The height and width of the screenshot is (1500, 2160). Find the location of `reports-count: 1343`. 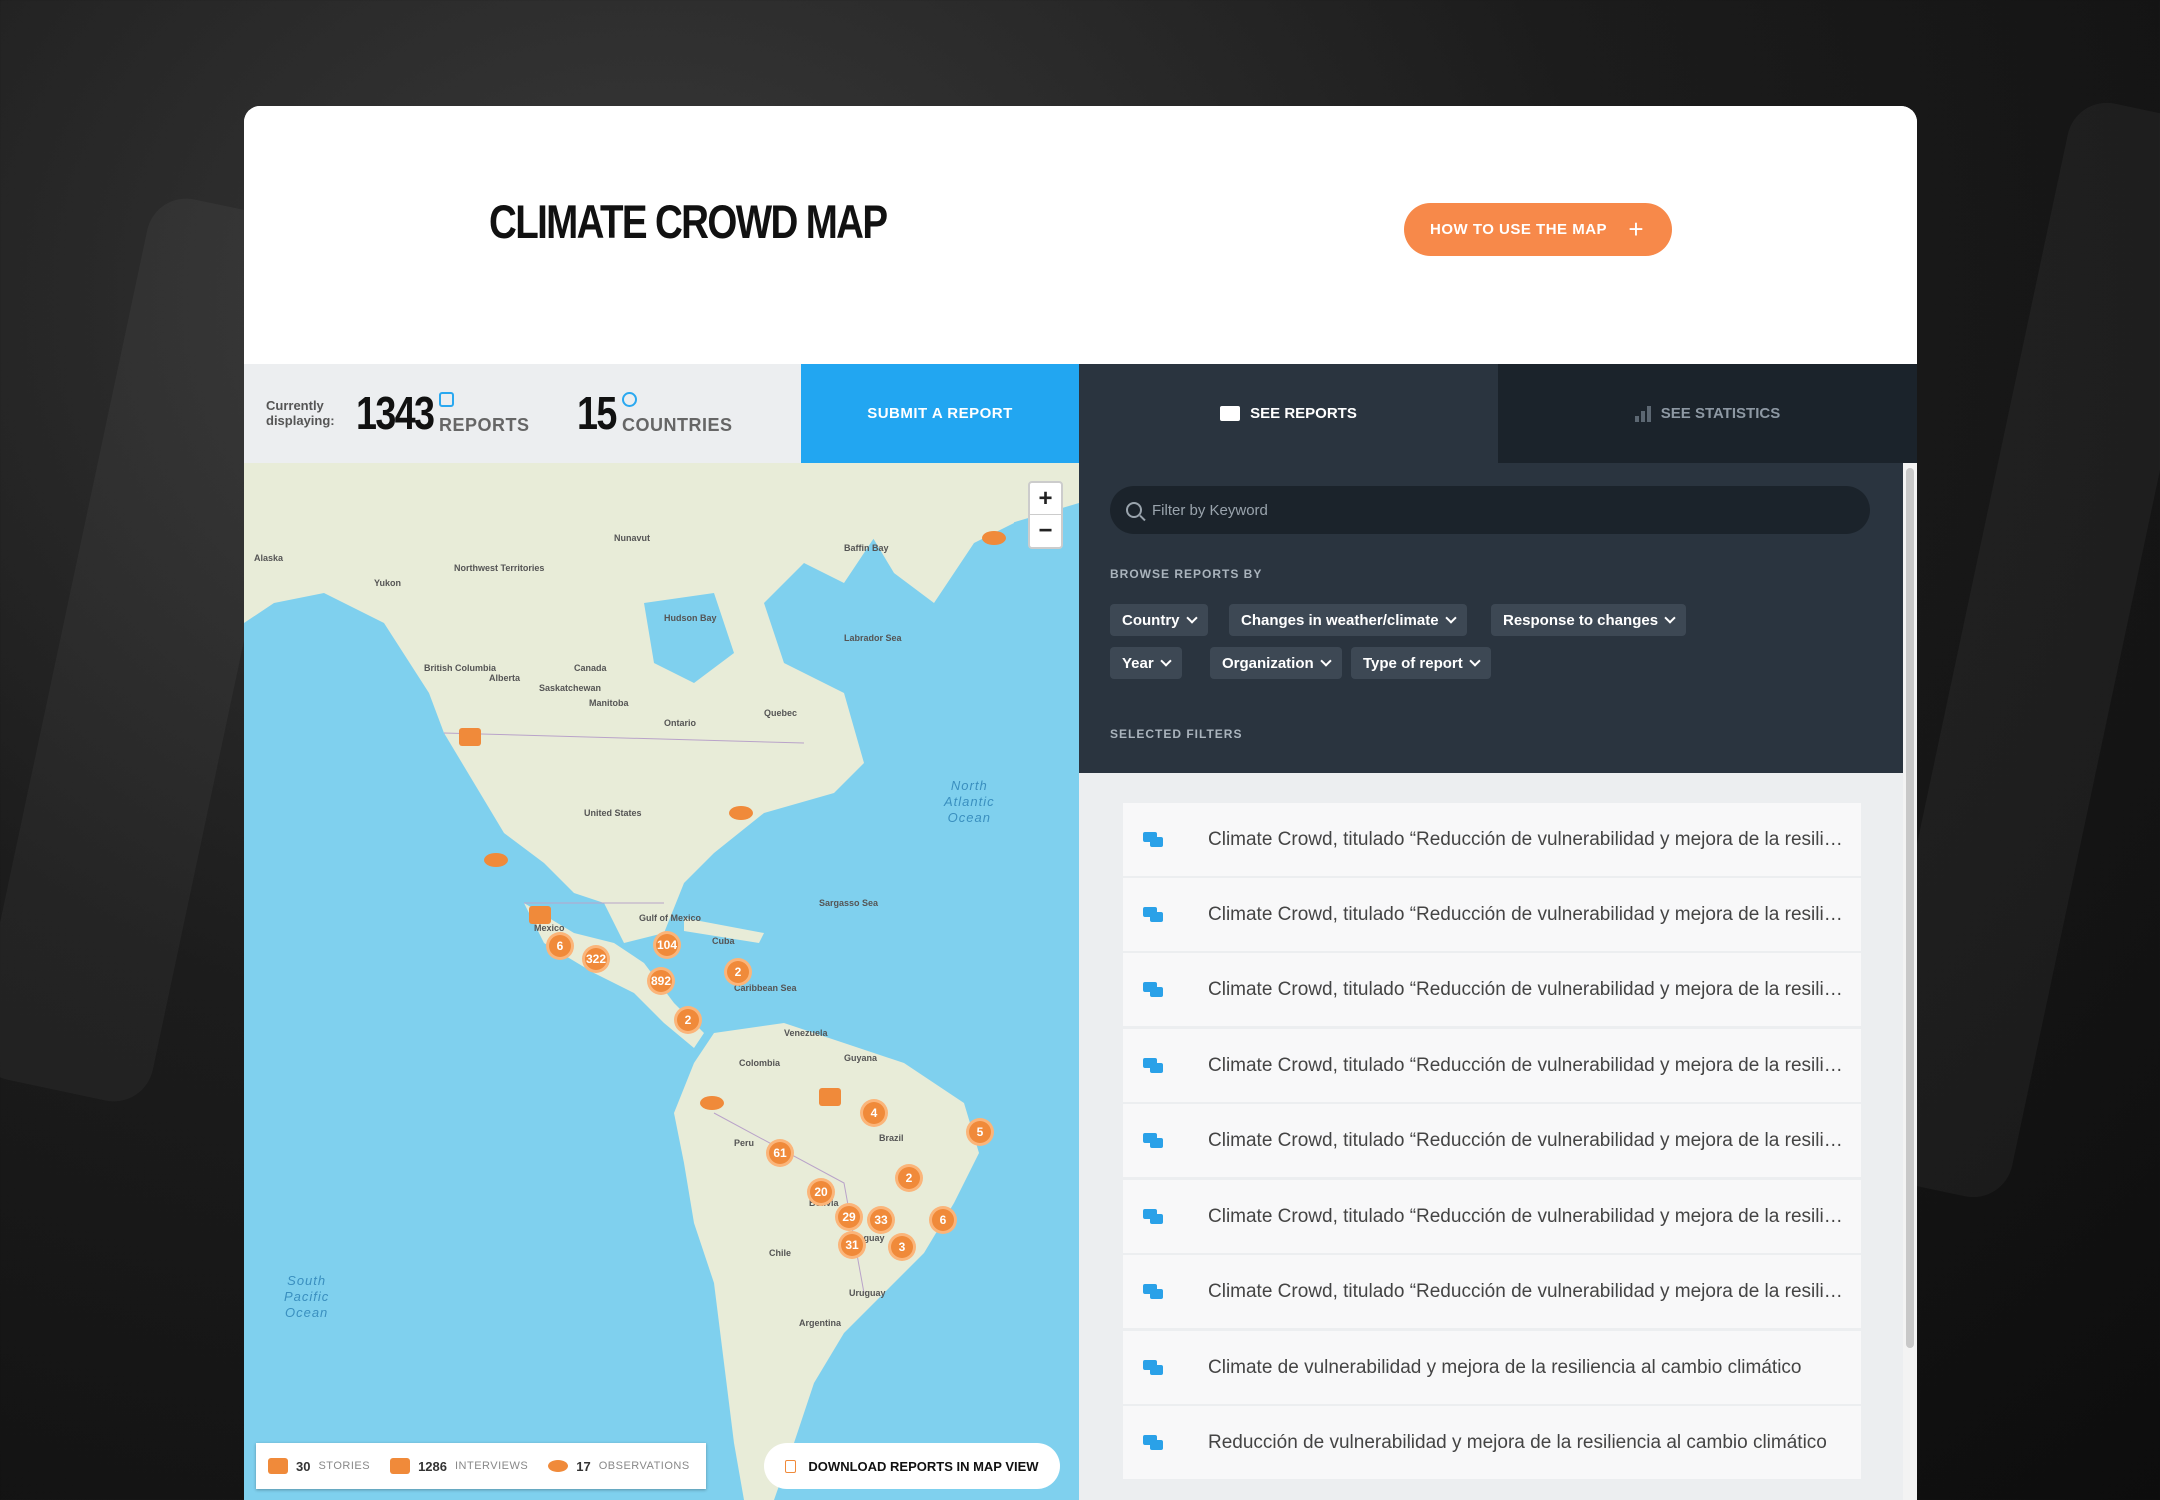

reports-count: 1343 is located at coordinates (395, 413).